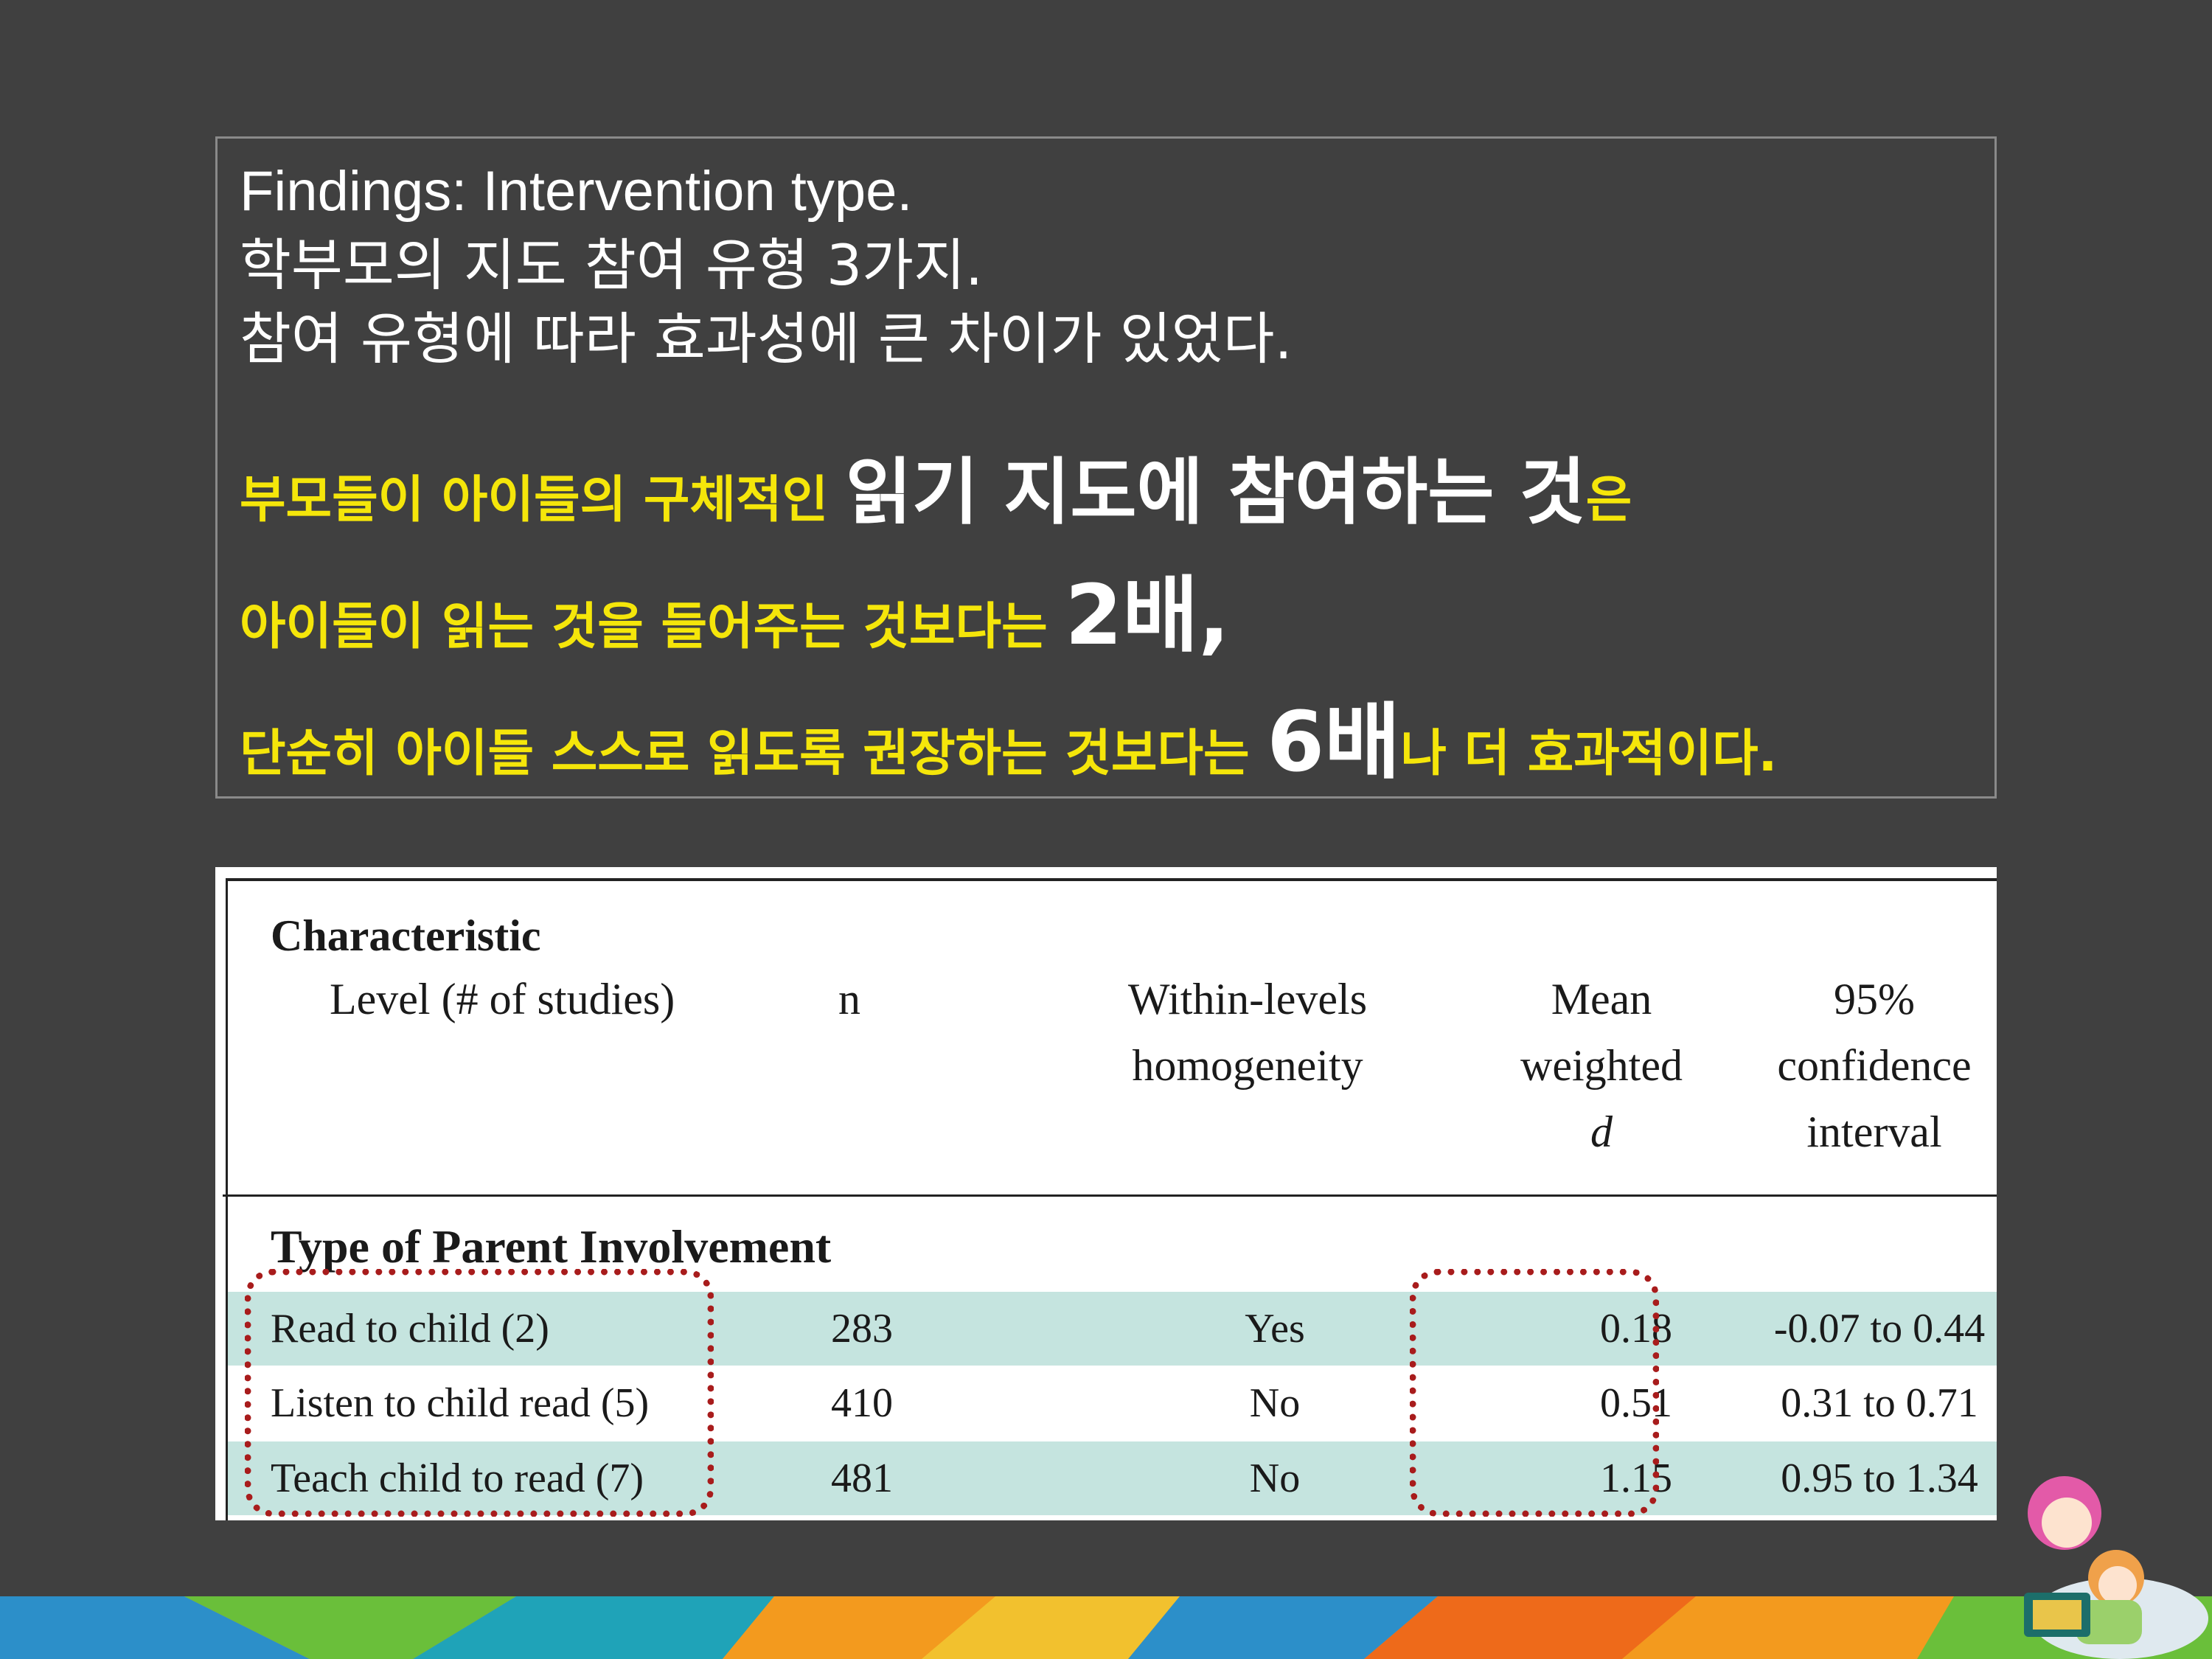  I want to click on emphasis-line-1-a: 부모들이 아이들의 구체적인, so click(543, 500).